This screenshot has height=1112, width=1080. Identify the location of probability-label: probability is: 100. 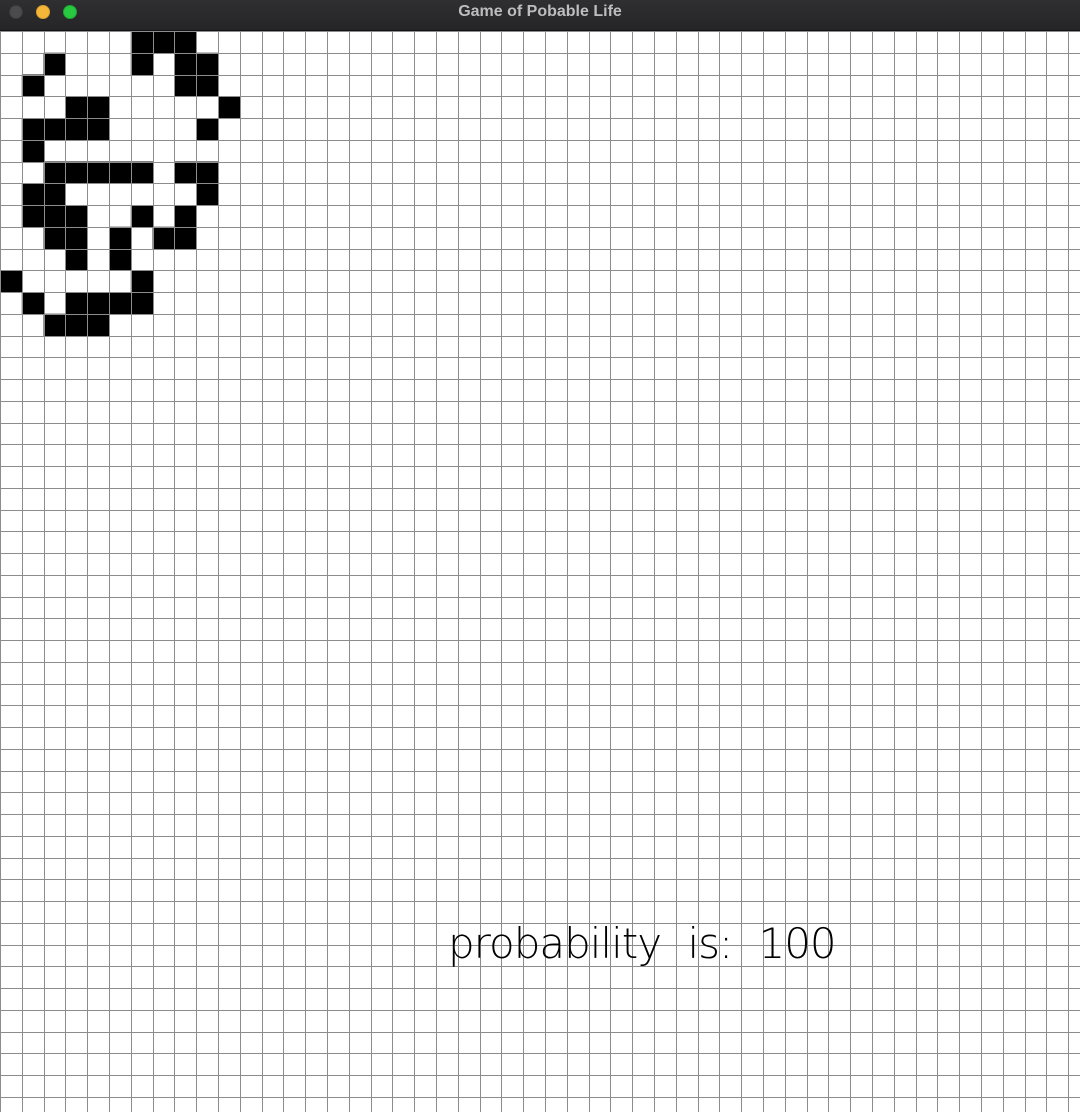
(642, 943).